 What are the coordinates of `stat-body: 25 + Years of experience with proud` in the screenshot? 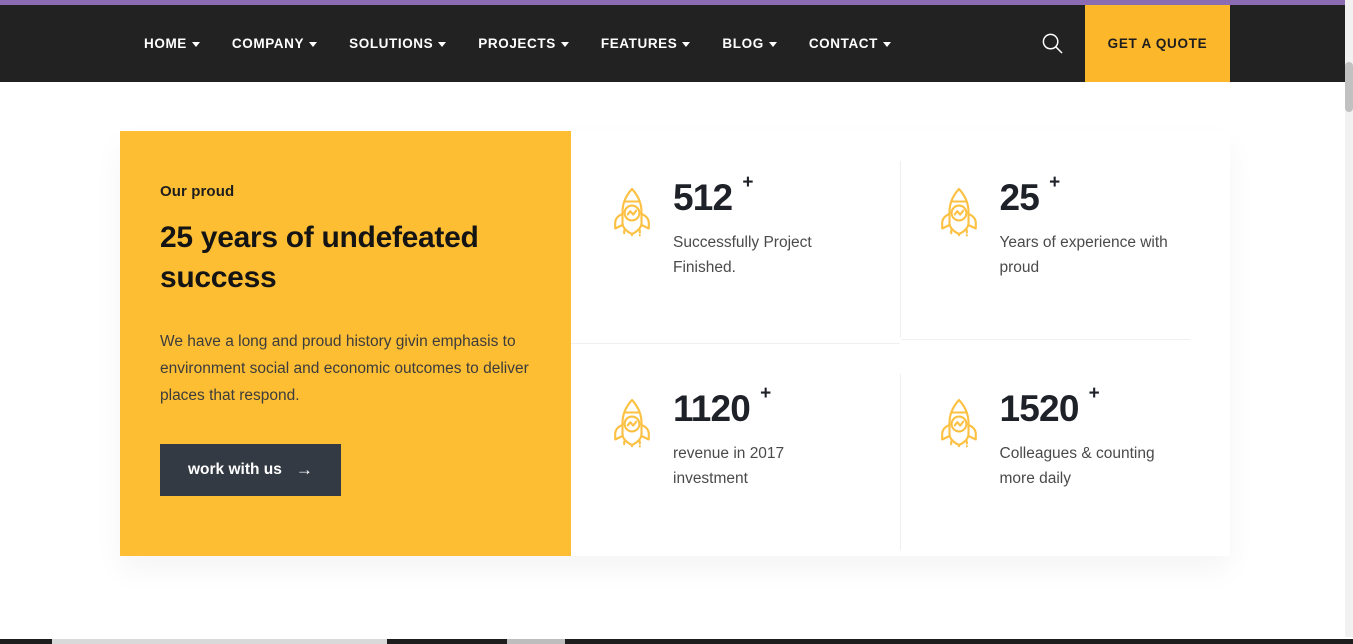 It's located at (1094, 226).